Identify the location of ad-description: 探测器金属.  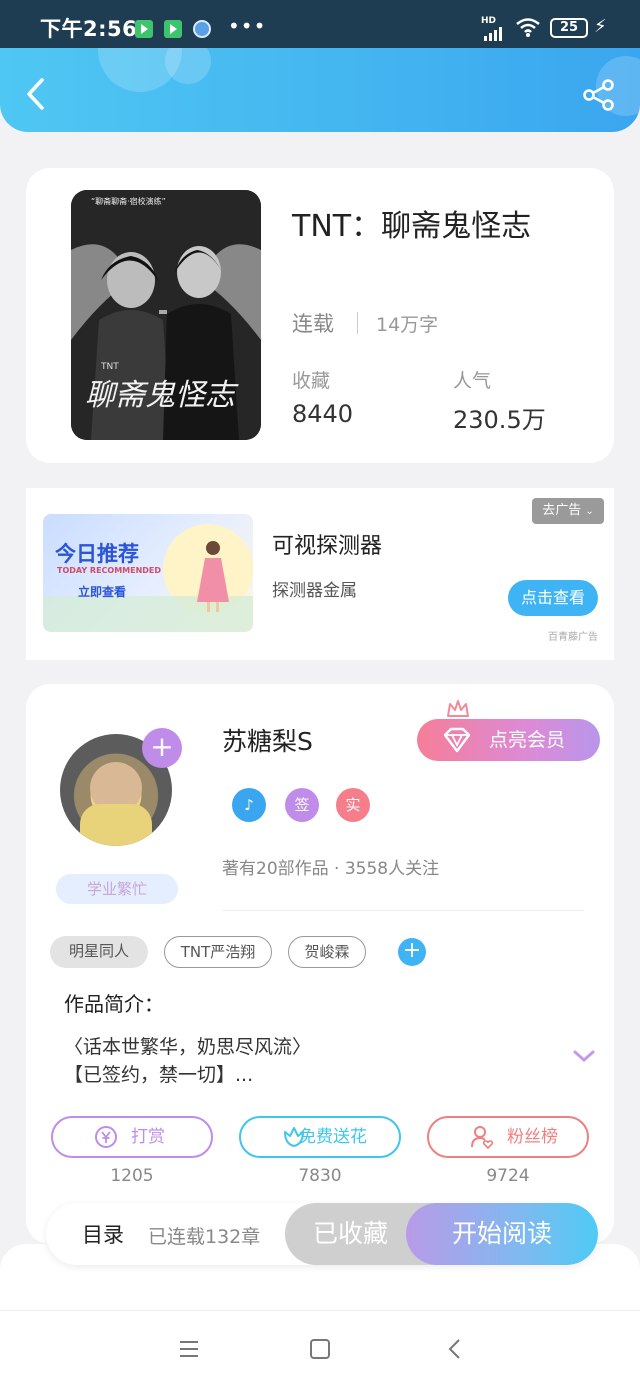
(314, 591).